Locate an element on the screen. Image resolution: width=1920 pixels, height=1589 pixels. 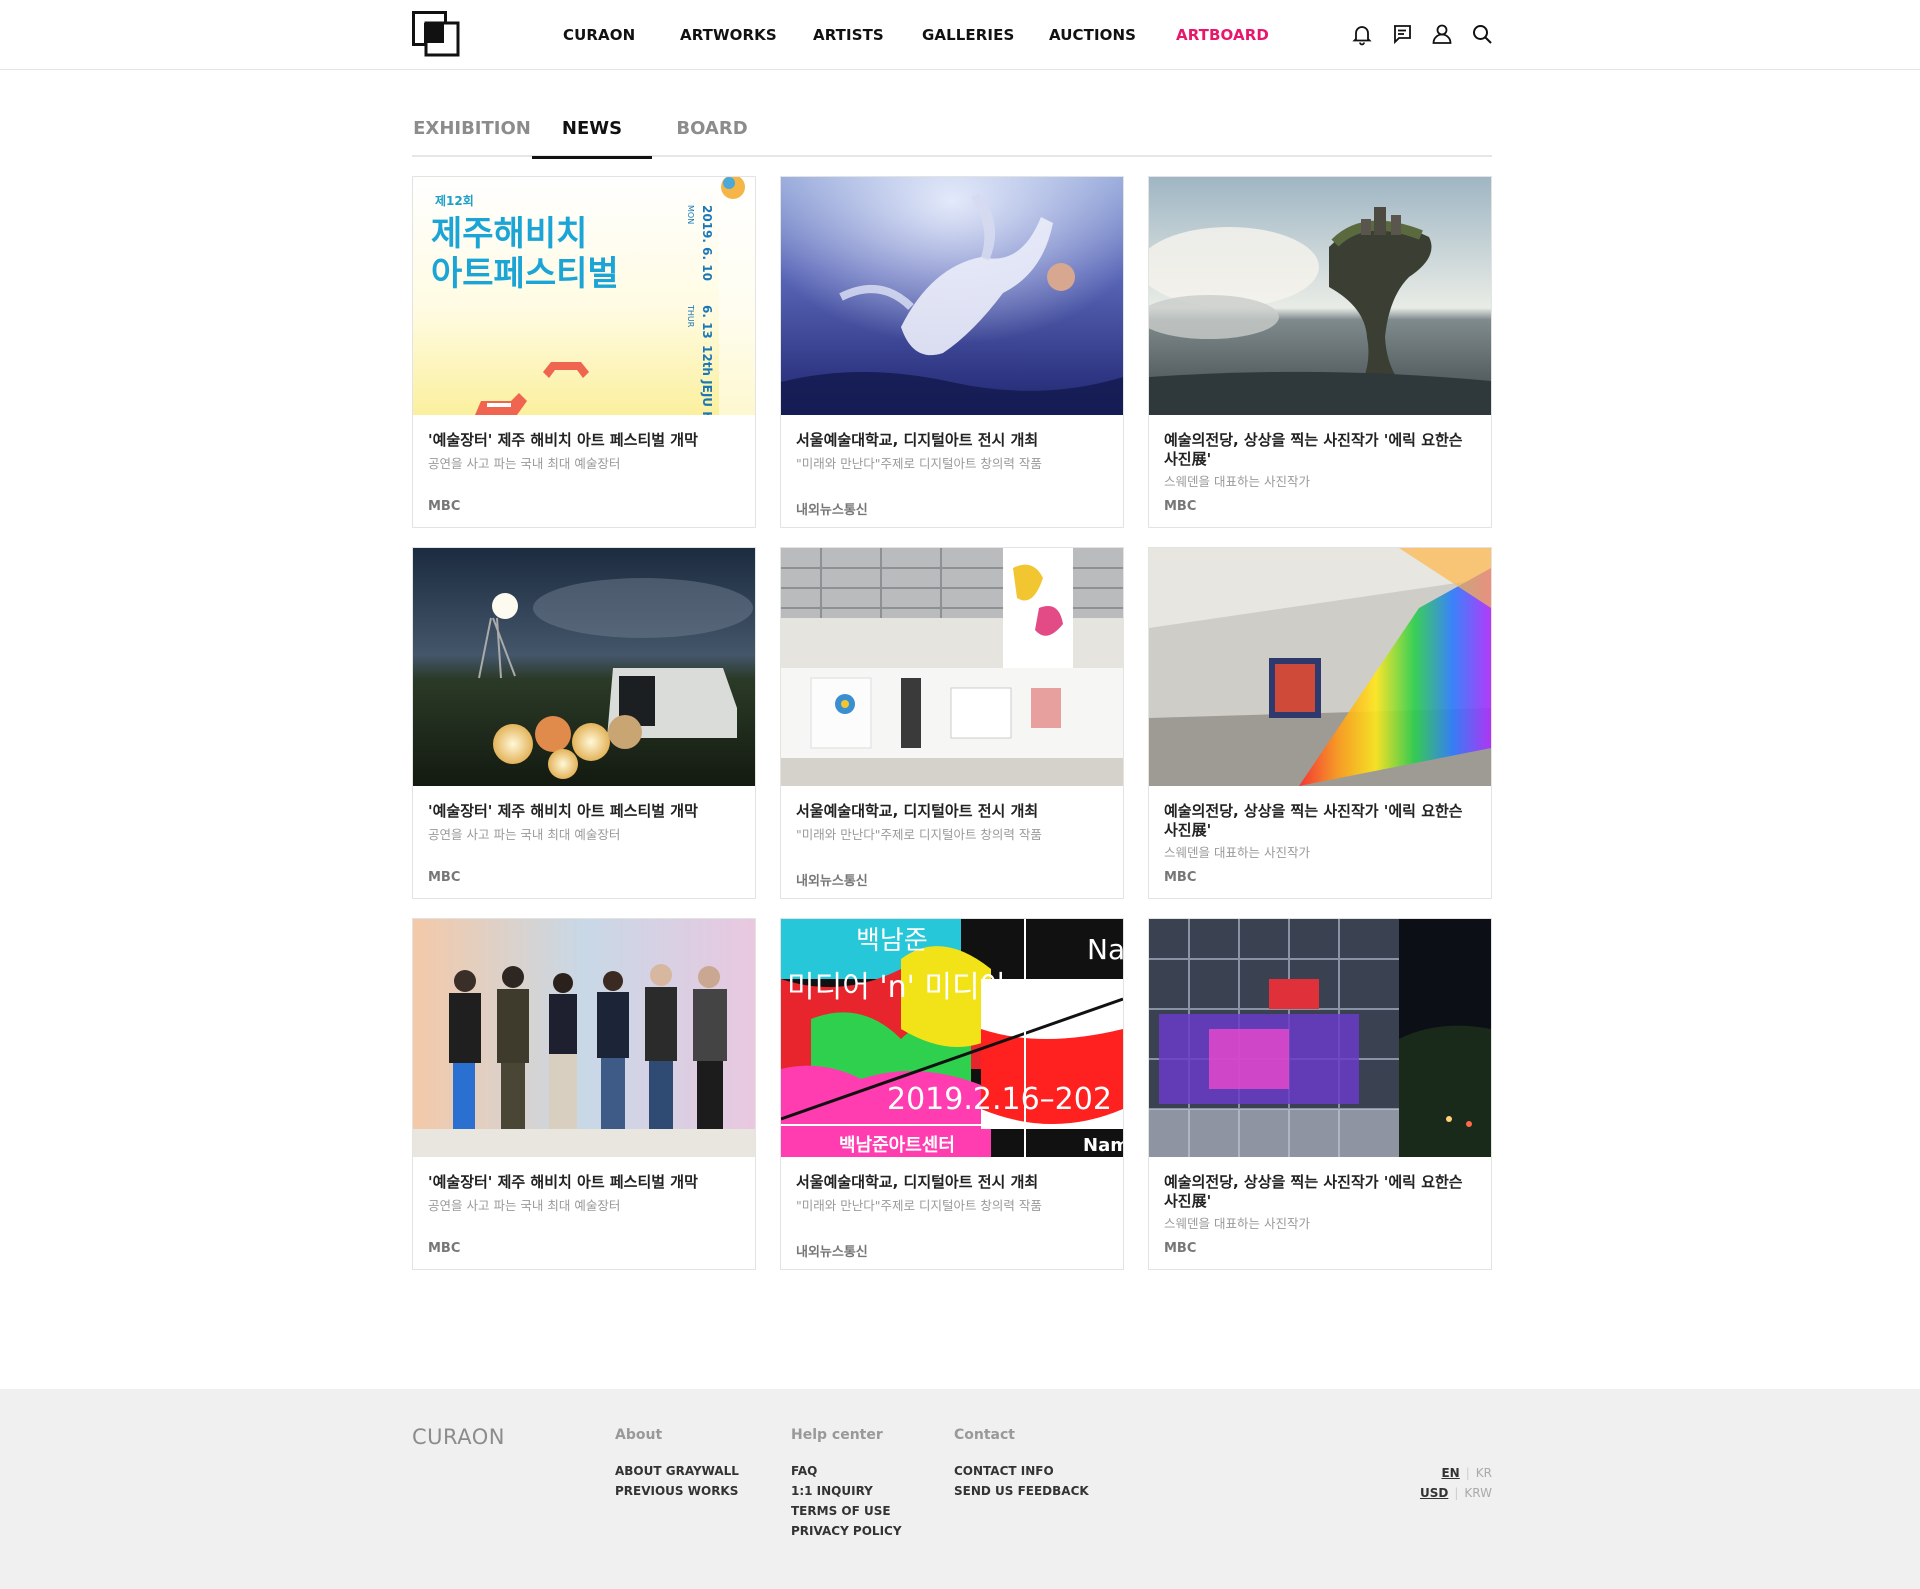
lang-en: EN is located at coordinates (1450, 1473).